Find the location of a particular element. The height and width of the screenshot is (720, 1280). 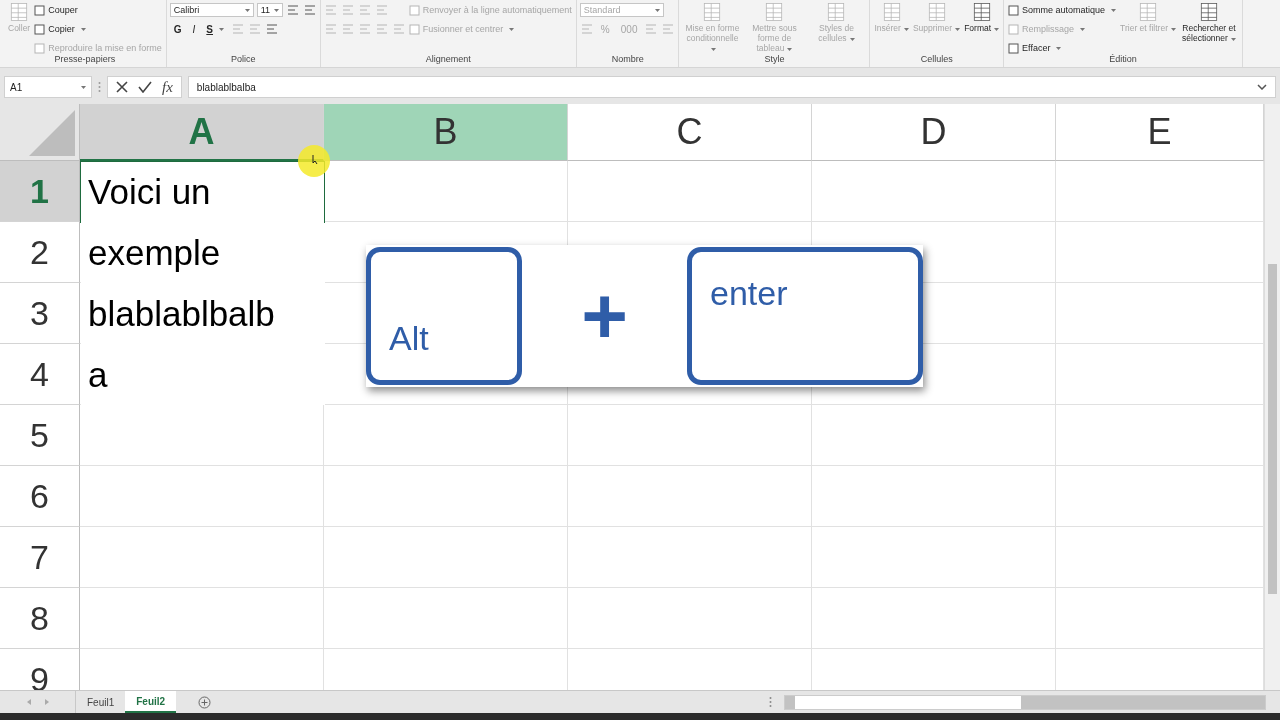

group-label: Style is located at coordinates (774, 59).